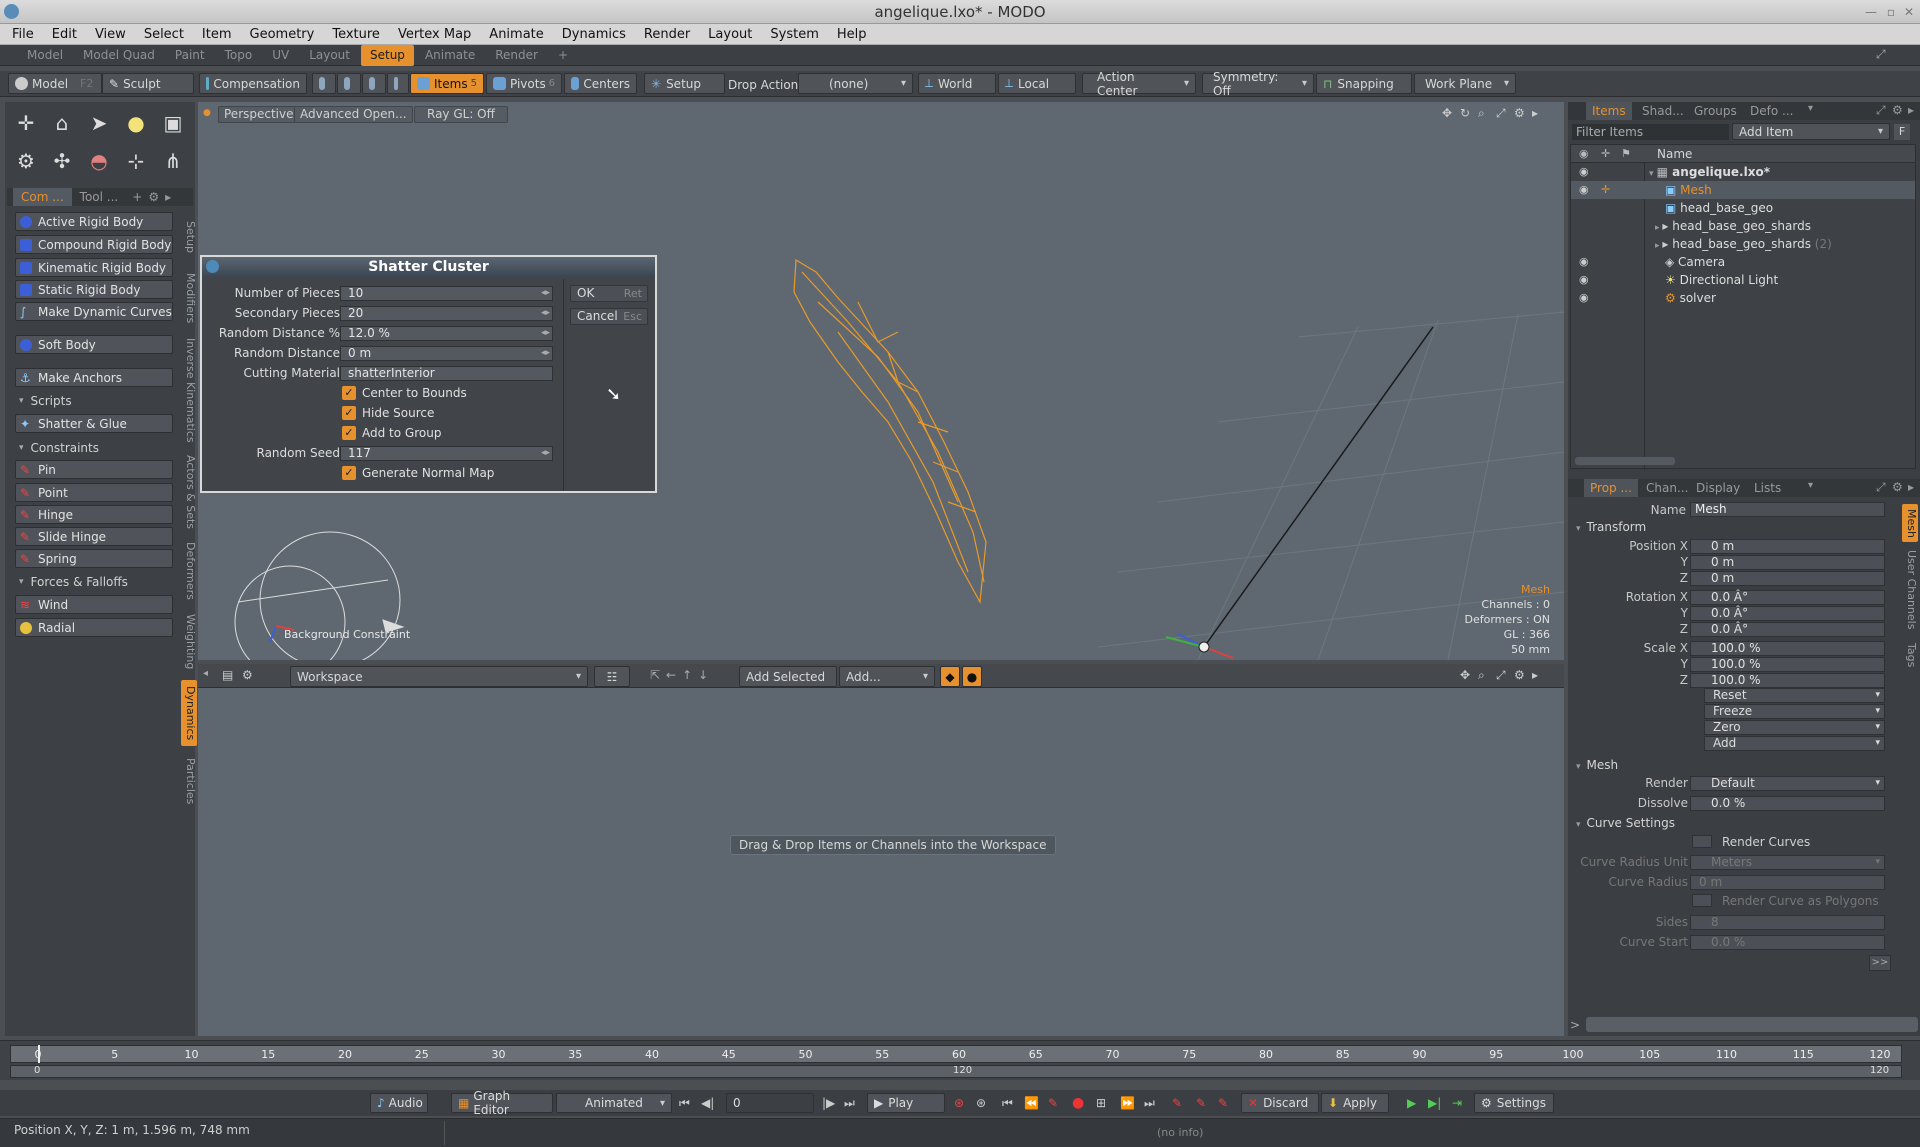 This screenshot has width=1920, height=1147. Describe the element at coordinates (446, 453) in the screenshot. I see `random-seed-field: 117` at that location.